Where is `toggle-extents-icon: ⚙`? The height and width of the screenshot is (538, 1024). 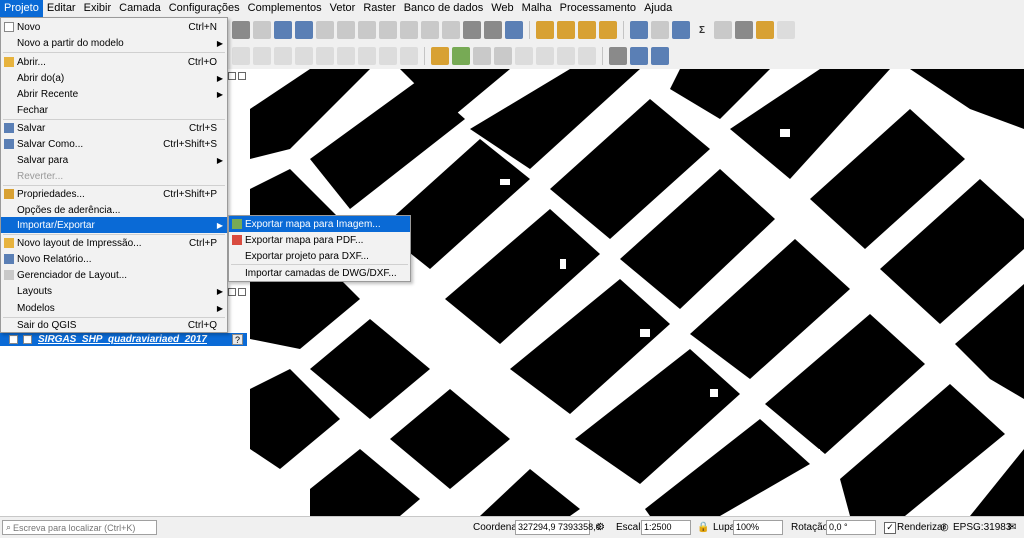
toggle-extents-icon: ⚙ is located at coordinates (600, 527).